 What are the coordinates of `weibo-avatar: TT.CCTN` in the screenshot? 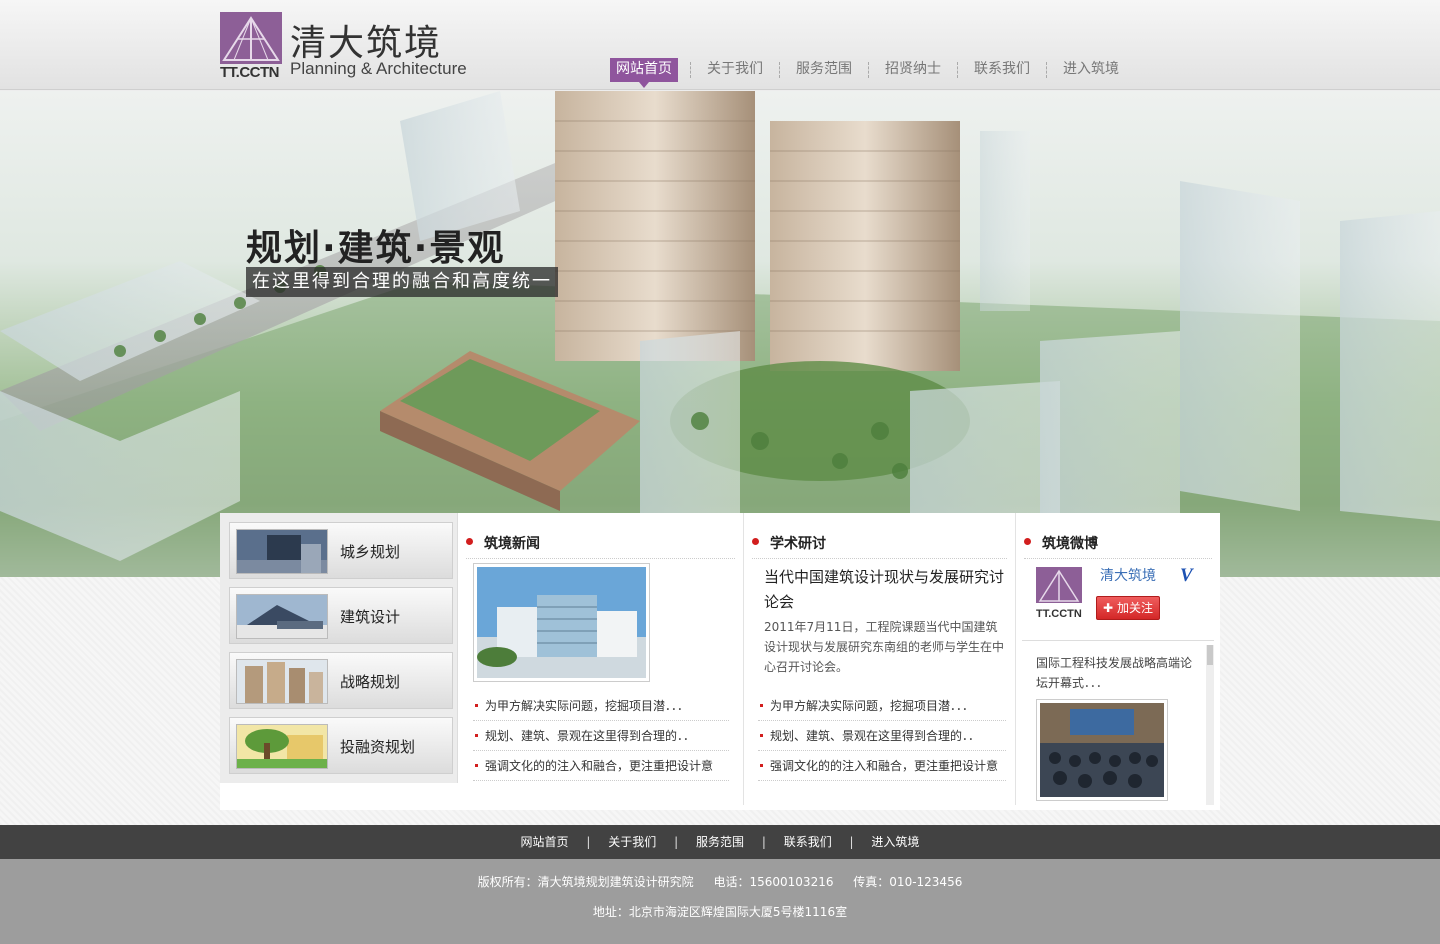 It's located at (1059, 593).